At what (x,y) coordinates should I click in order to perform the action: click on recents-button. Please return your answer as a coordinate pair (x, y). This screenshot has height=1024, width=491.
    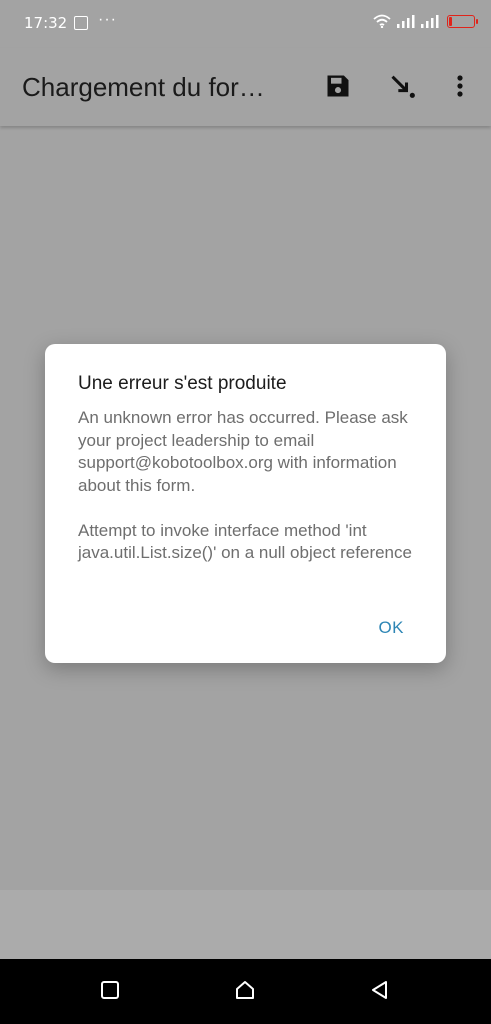
    Looking at the image, I should click on (110, 992).